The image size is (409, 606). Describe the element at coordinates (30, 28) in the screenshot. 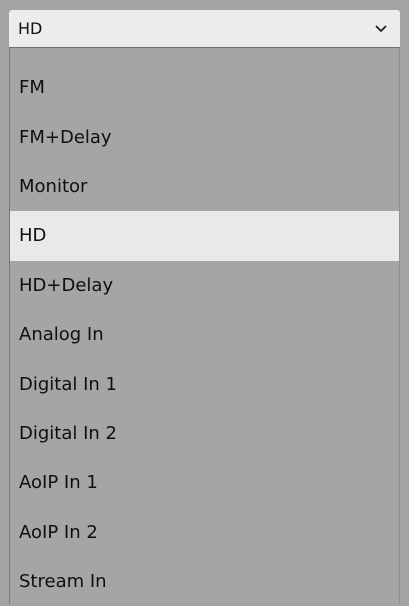

I see `select-current-value: HD` at that location.